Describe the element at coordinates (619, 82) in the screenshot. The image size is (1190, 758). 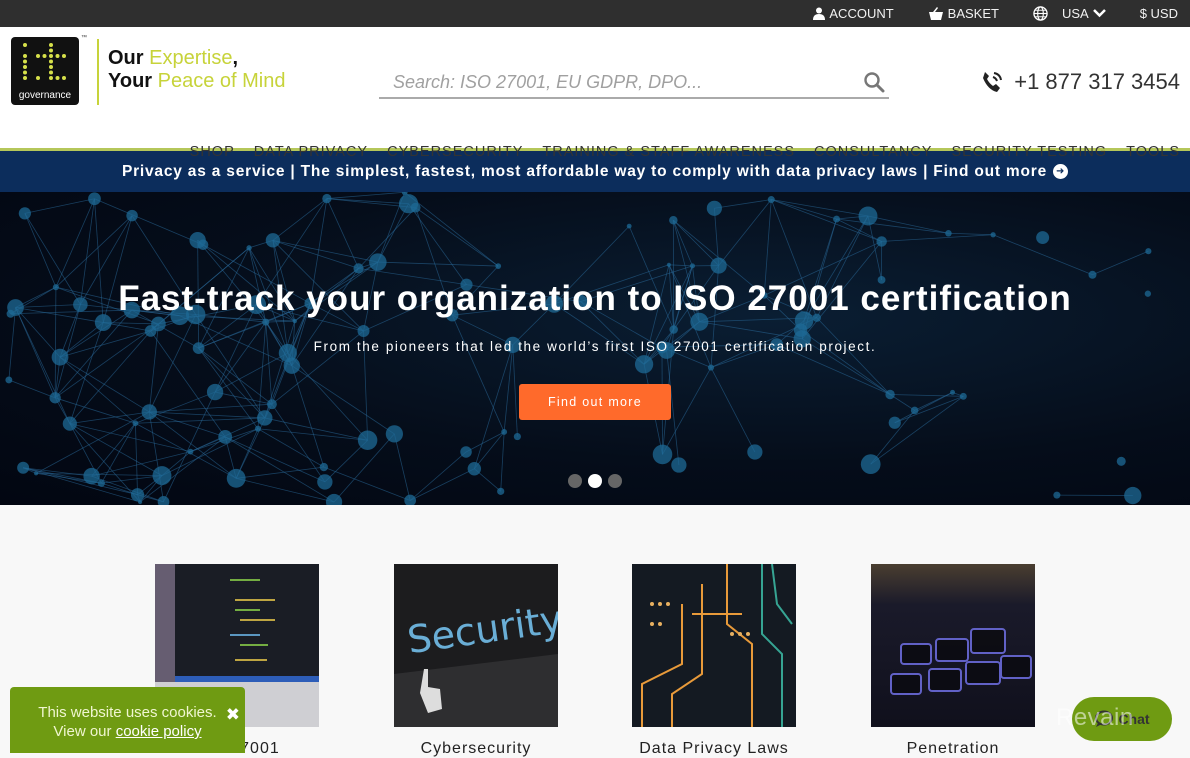
I see `search-input` at that location.